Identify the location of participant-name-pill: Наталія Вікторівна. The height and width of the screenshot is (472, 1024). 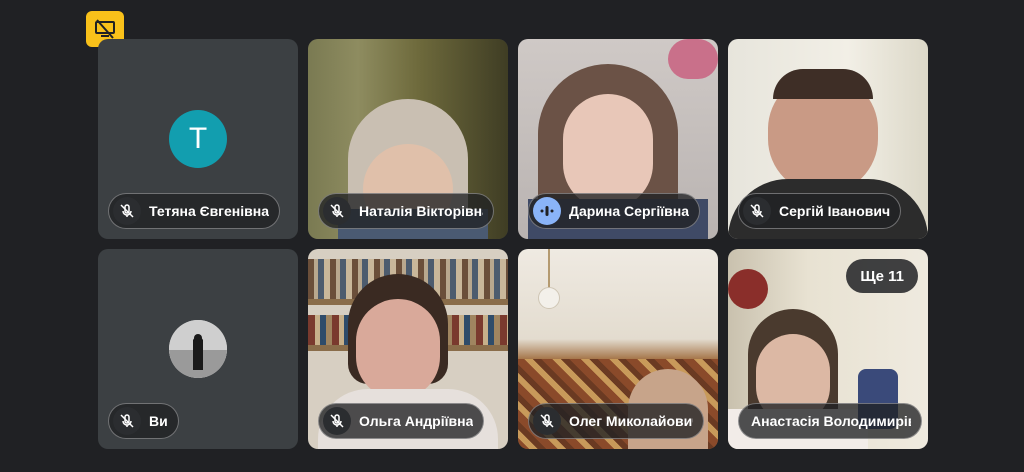
(406, 211).